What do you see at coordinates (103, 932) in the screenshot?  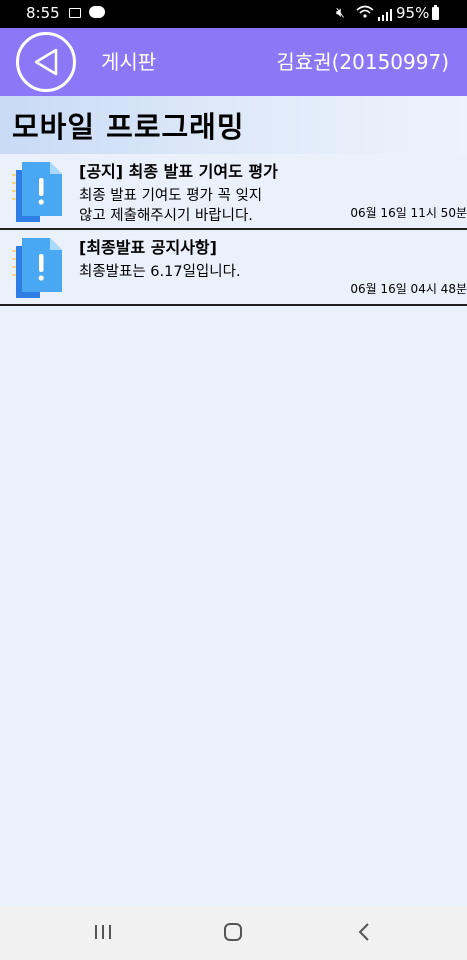 I see `recent-apps-icon` at bounding box center [103, 932].